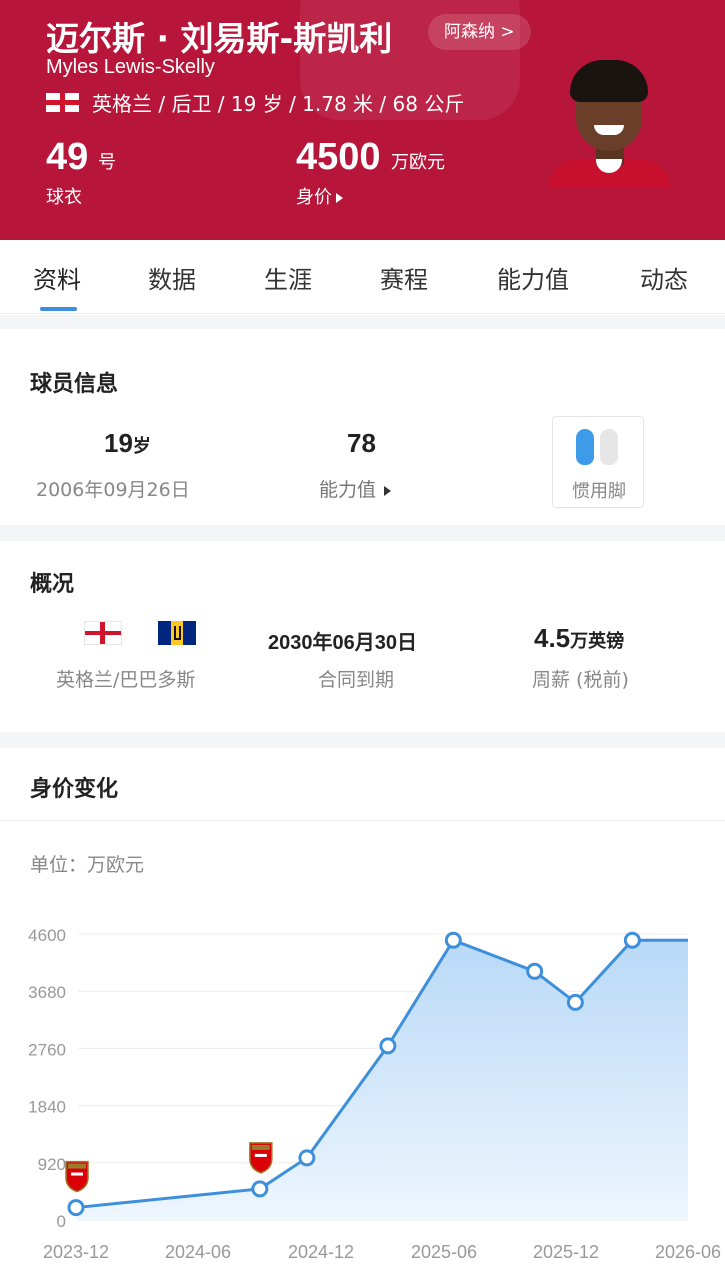 The height and width of the screenshot is (1280, 725). I want to click on shirt-number-unit: 号, so click(107, 162).